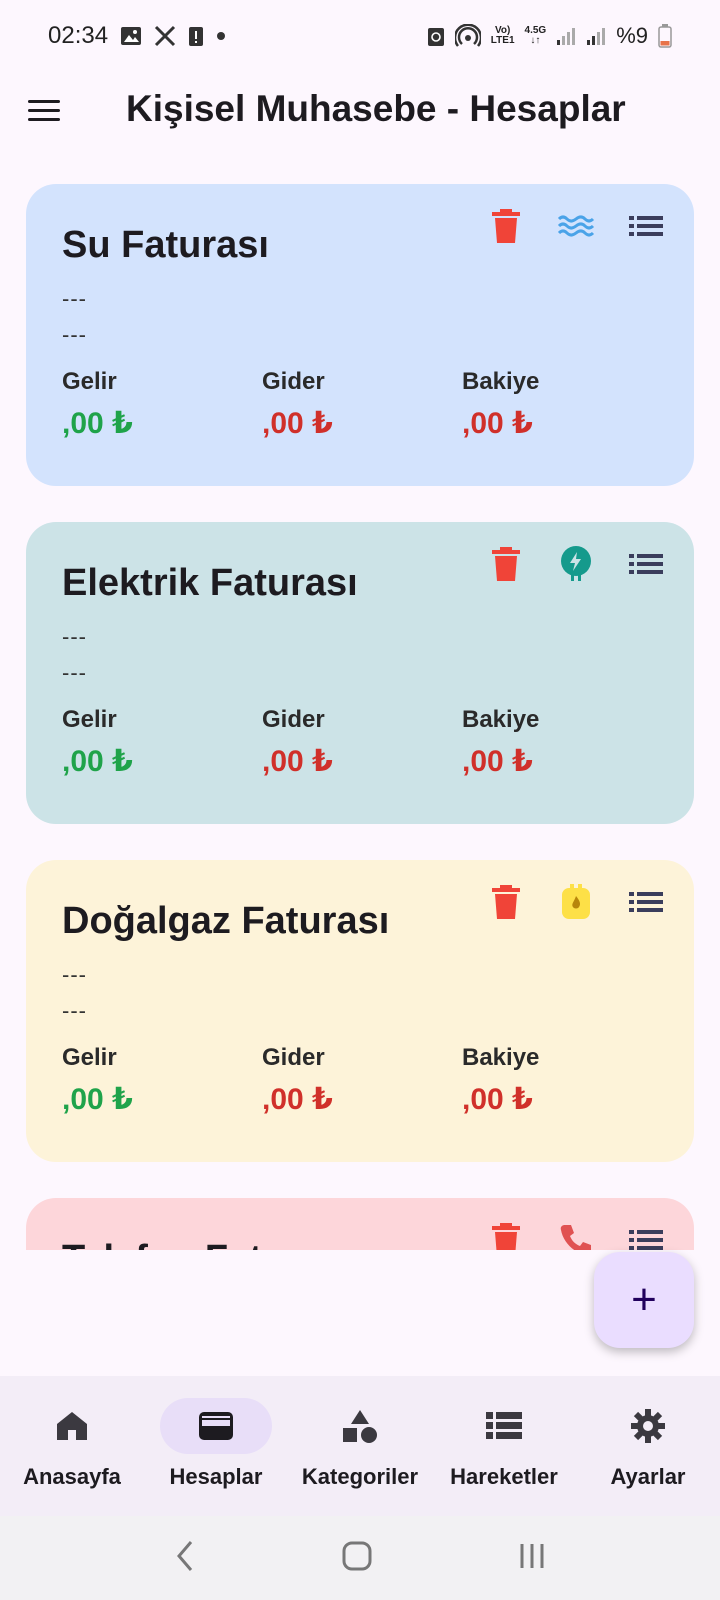 Image resolution: width=720 pixels, height=1600 pixels. I want to click on system-navigation-bar, so click(360, 1558).